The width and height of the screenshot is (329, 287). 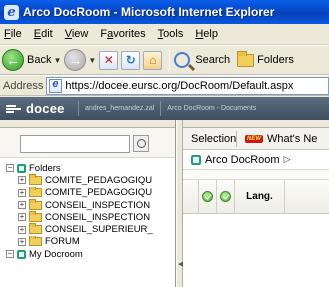 I want to click on tree-search, so click(x=87, y=143).